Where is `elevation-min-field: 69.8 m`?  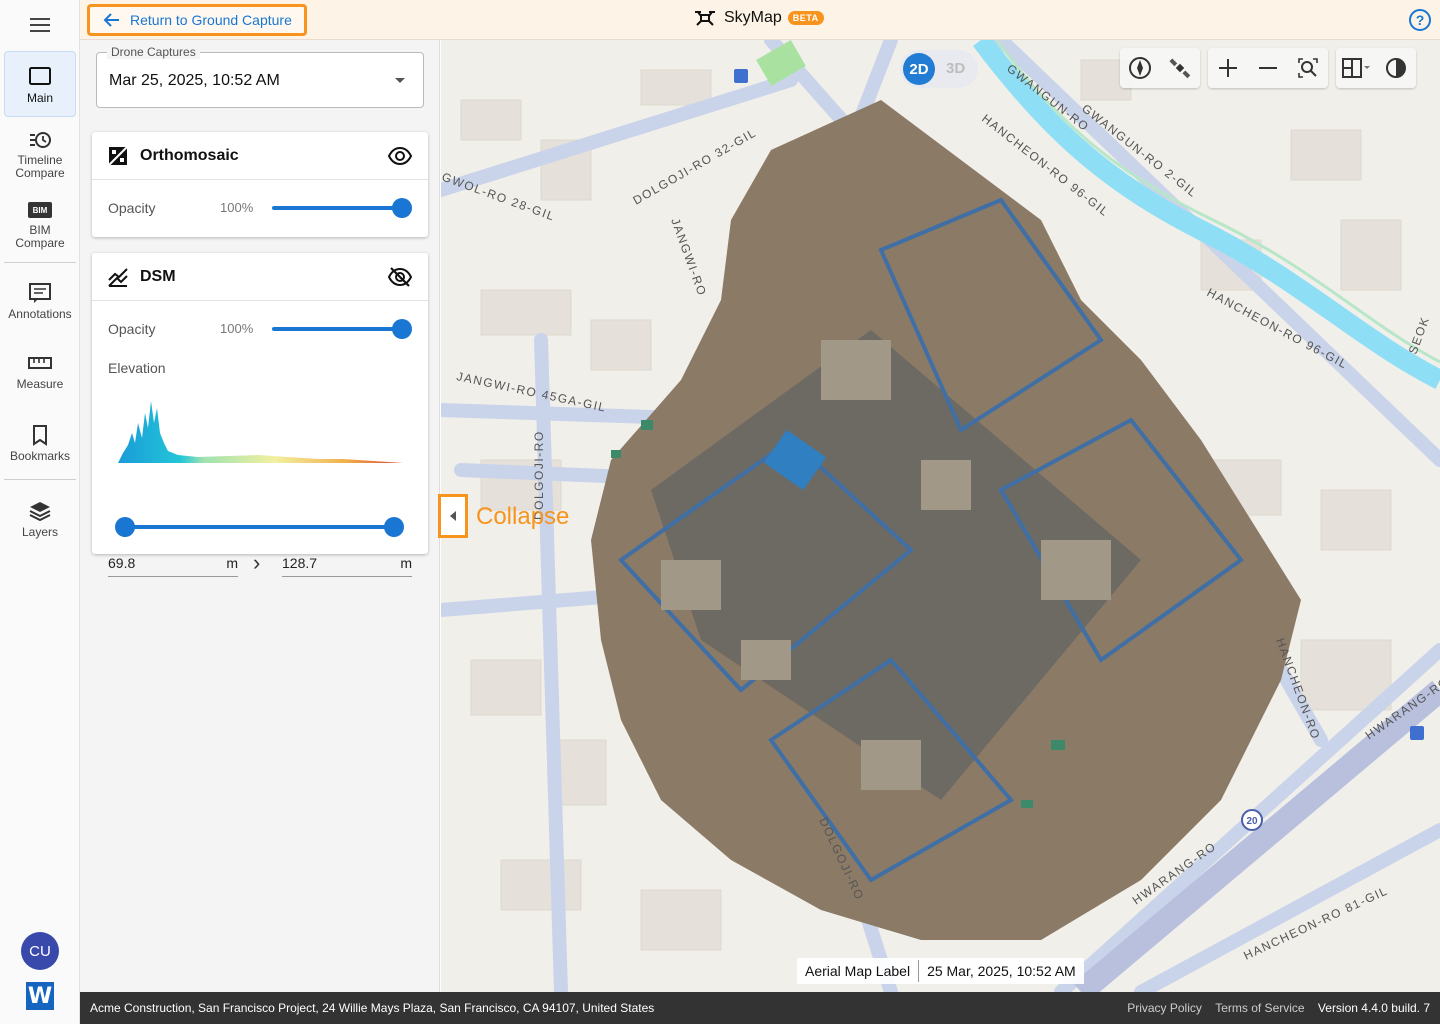 elevation-min-field: 69.8 m is located at coordinates (173, 563).